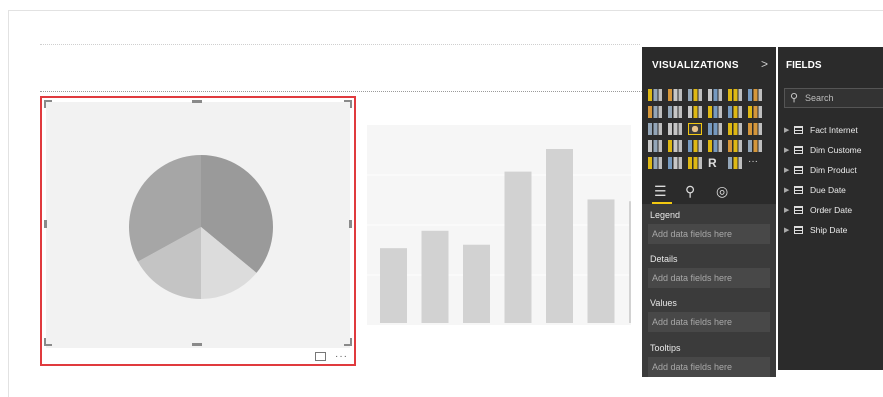 This screenshot has height=397, width=883. What do you see at coordinates (735, 112) in the screenshot?
I see `line-clustered-icon` at bounding box center [735, 112].